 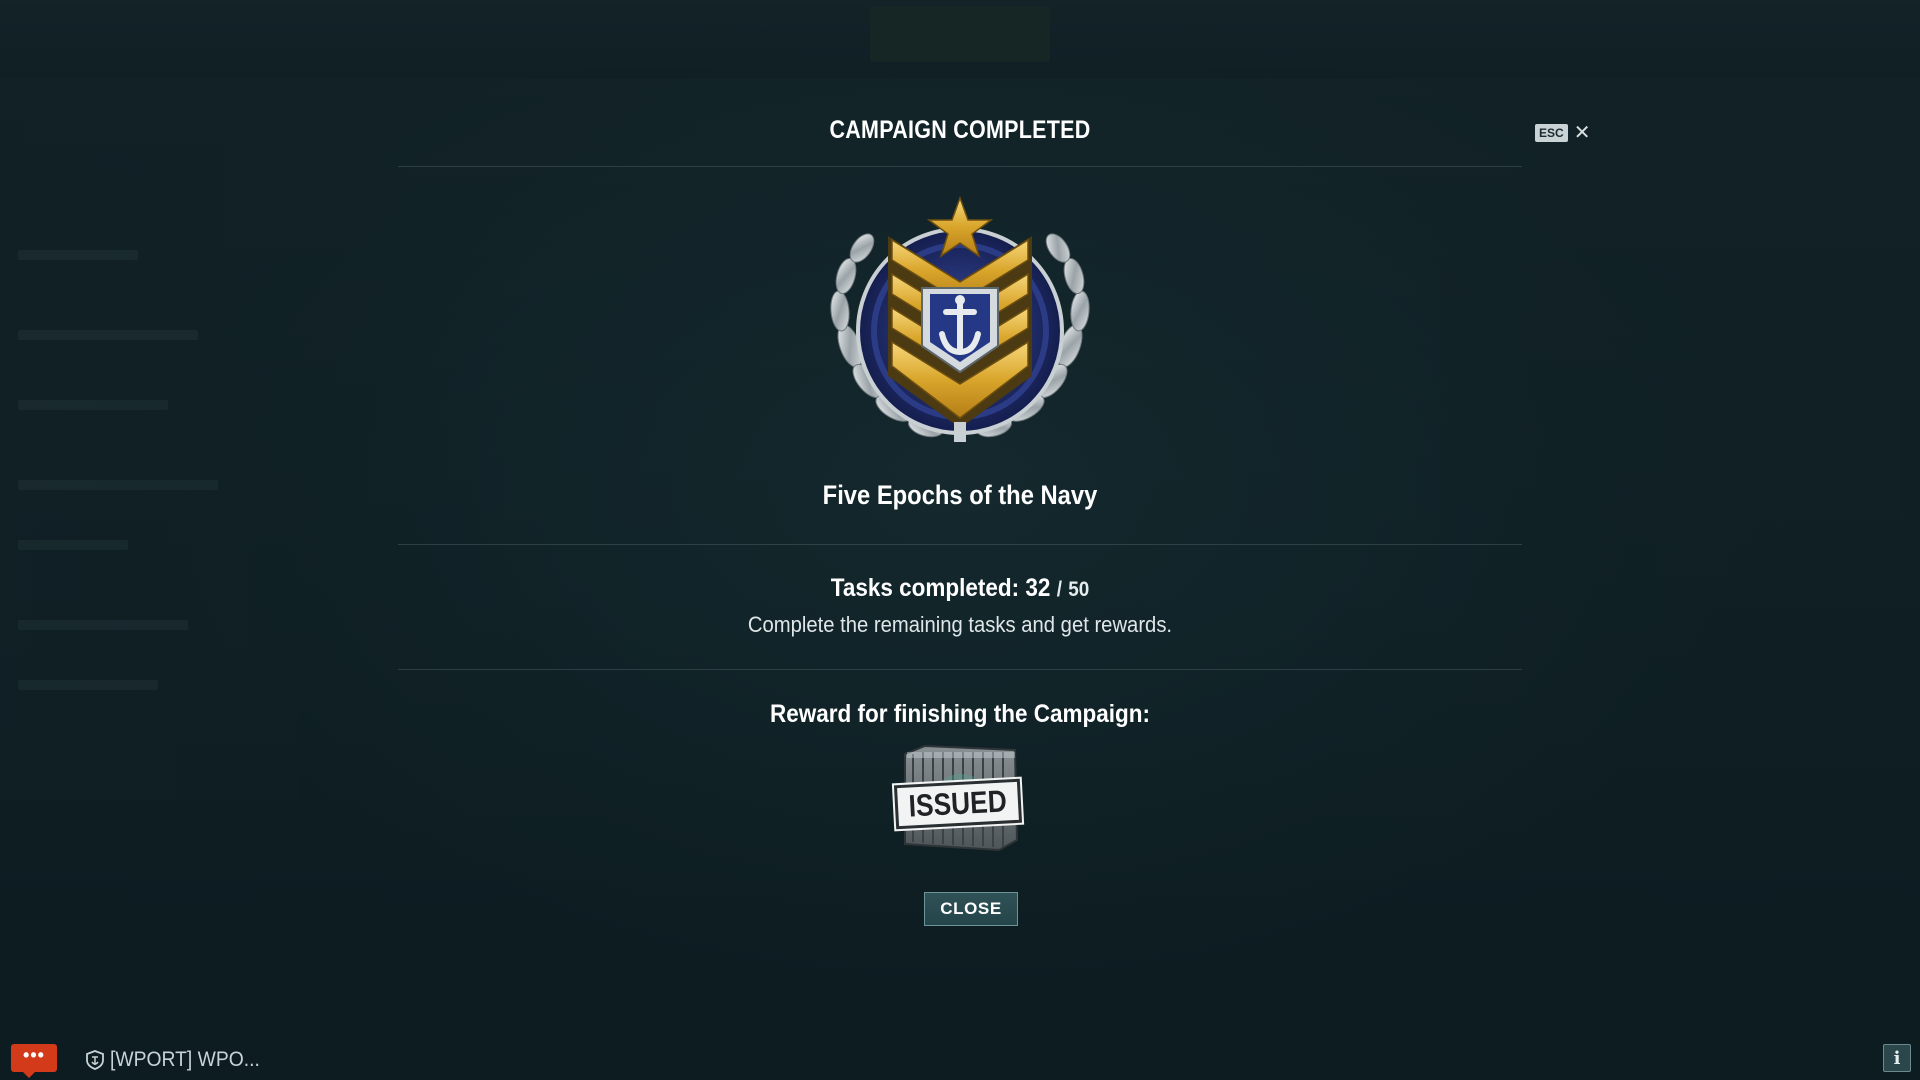 I want to click on clan-shield-icon, so click(x=95, y=1060).